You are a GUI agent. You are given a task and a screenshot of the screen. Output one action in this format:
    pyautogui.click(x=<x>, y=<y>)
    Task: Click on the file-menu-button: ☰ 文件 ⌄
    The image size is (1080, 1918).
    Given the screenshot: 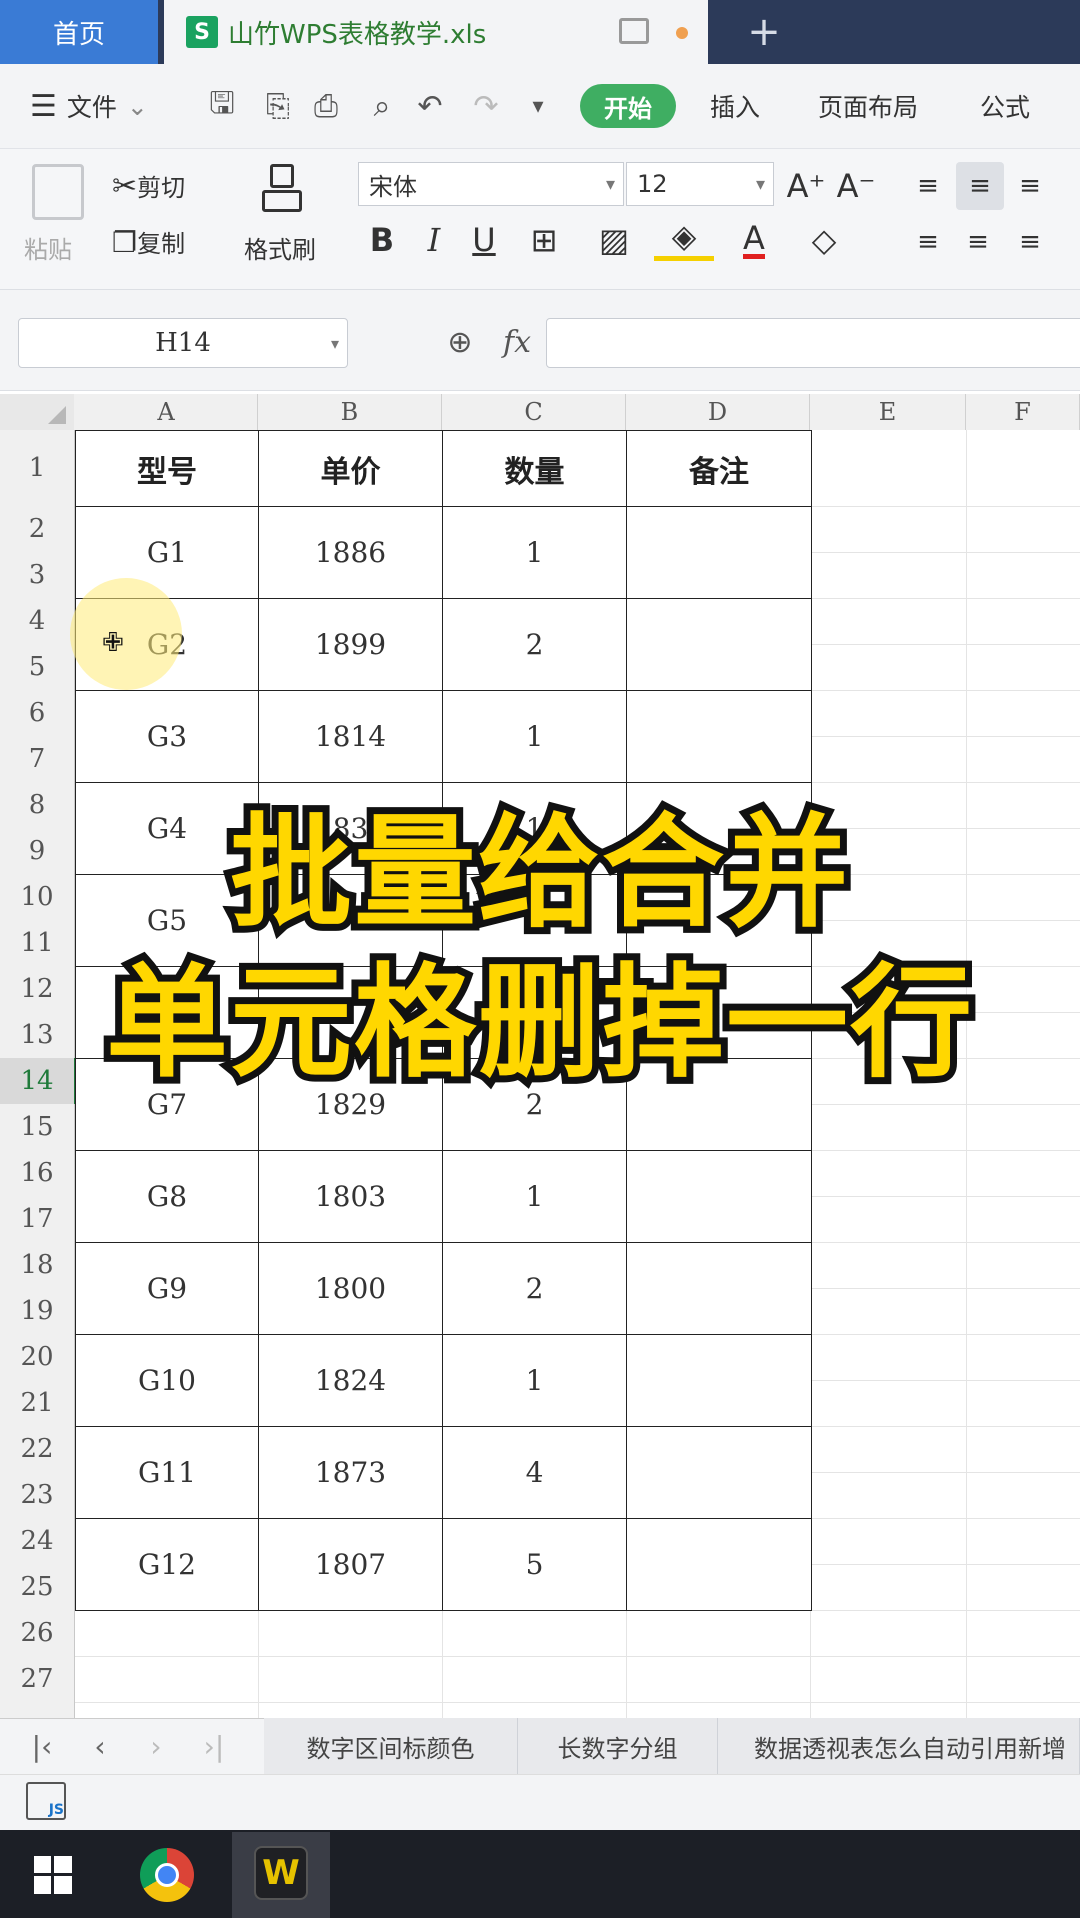 What is the action you would take?
    pyautogui.click(x=89, y=106)
    